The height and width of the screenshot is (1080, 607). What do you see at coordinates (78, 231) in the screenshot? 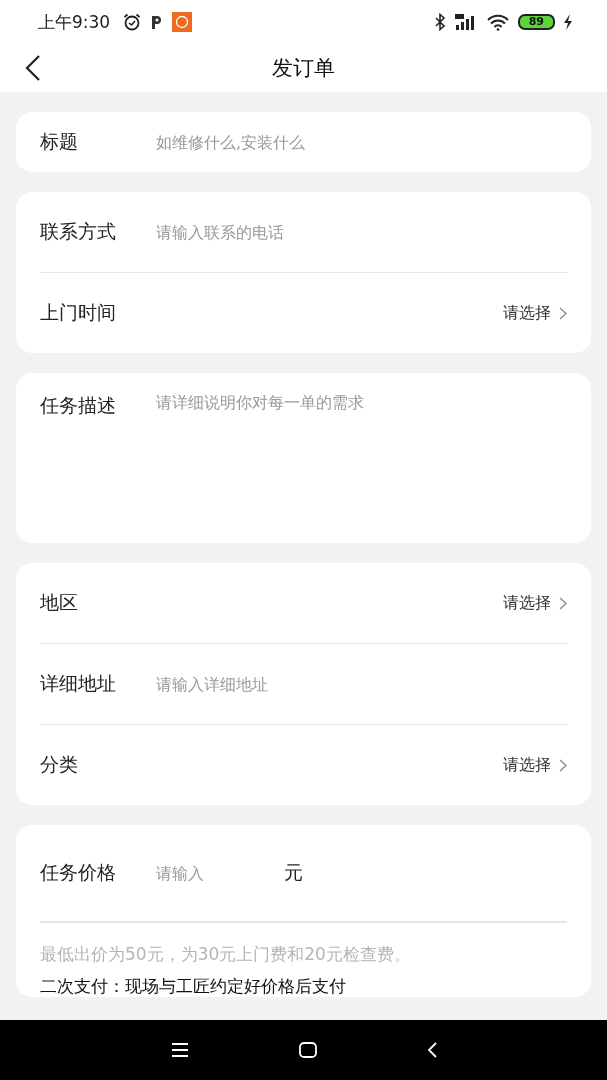
I see `field-label: 联系方式` at bounding box center [78, 231].